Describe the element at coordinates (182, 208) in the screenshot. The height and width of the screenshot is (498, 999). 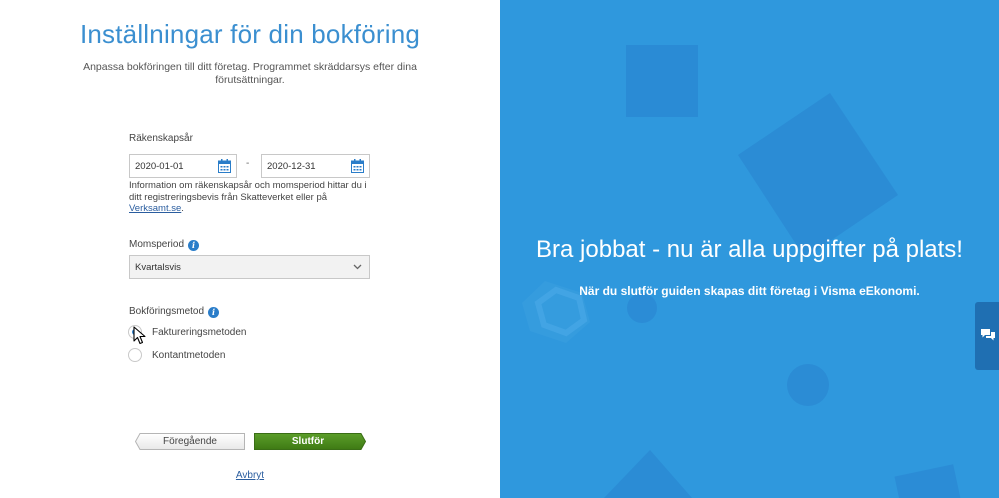
I see `help-text-end: .` at that location.